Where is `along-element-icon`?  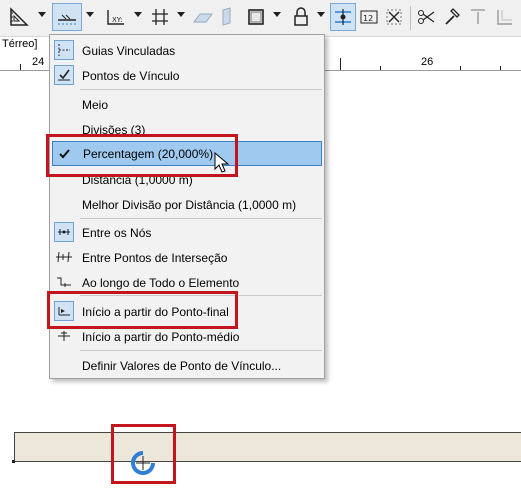 along-element-icon is located at coordinates (64, 282).